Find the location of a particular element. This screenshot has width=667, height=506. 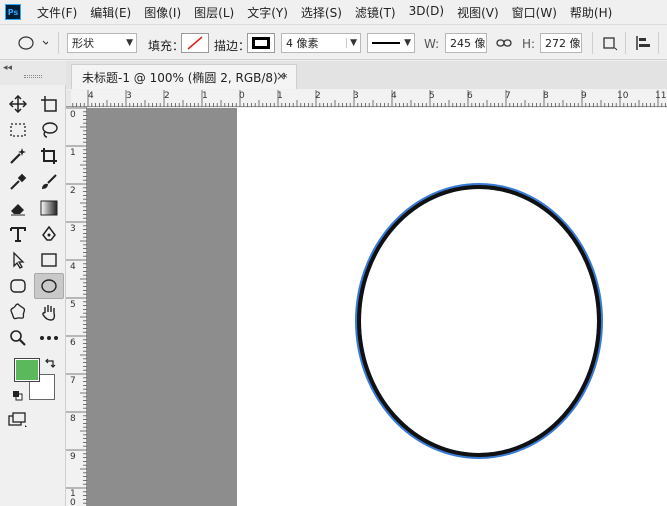

ruler-label: 10 is located at coordinates (623, 96).